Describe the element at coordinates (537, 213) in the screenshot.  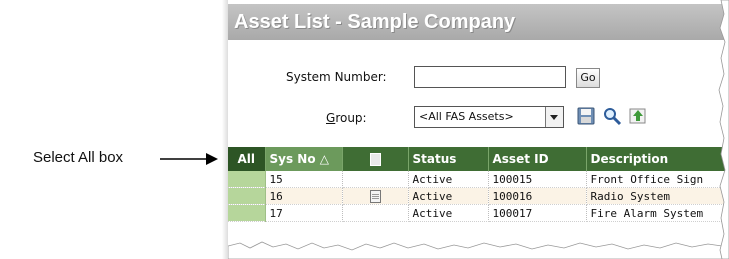
I see `cell-asset-id: 100017` at that location.